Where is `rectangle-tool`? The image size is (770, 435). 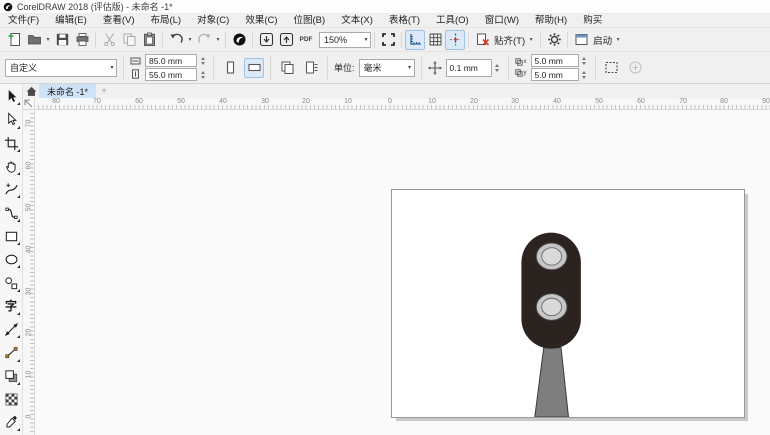
rectangle-tool is located at coordinates (11, 236).